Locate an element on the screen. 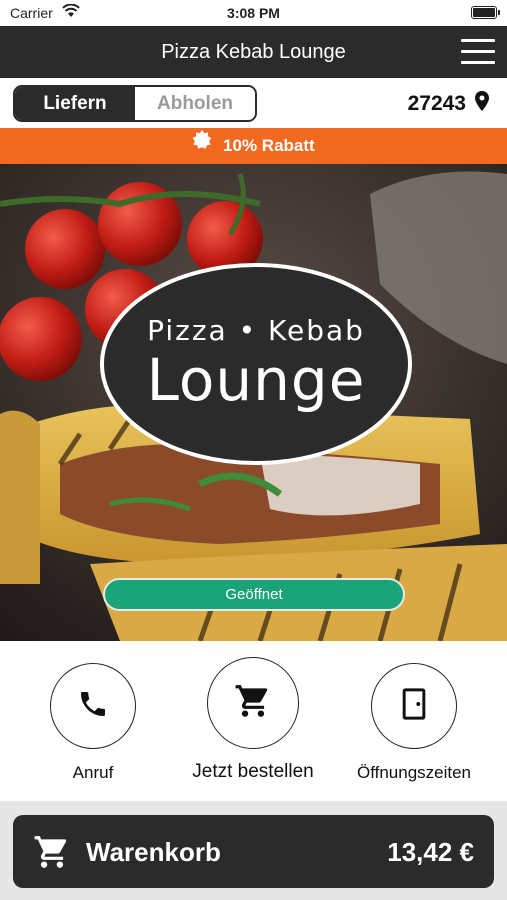  call-circle is located at coordinates (93, 706).